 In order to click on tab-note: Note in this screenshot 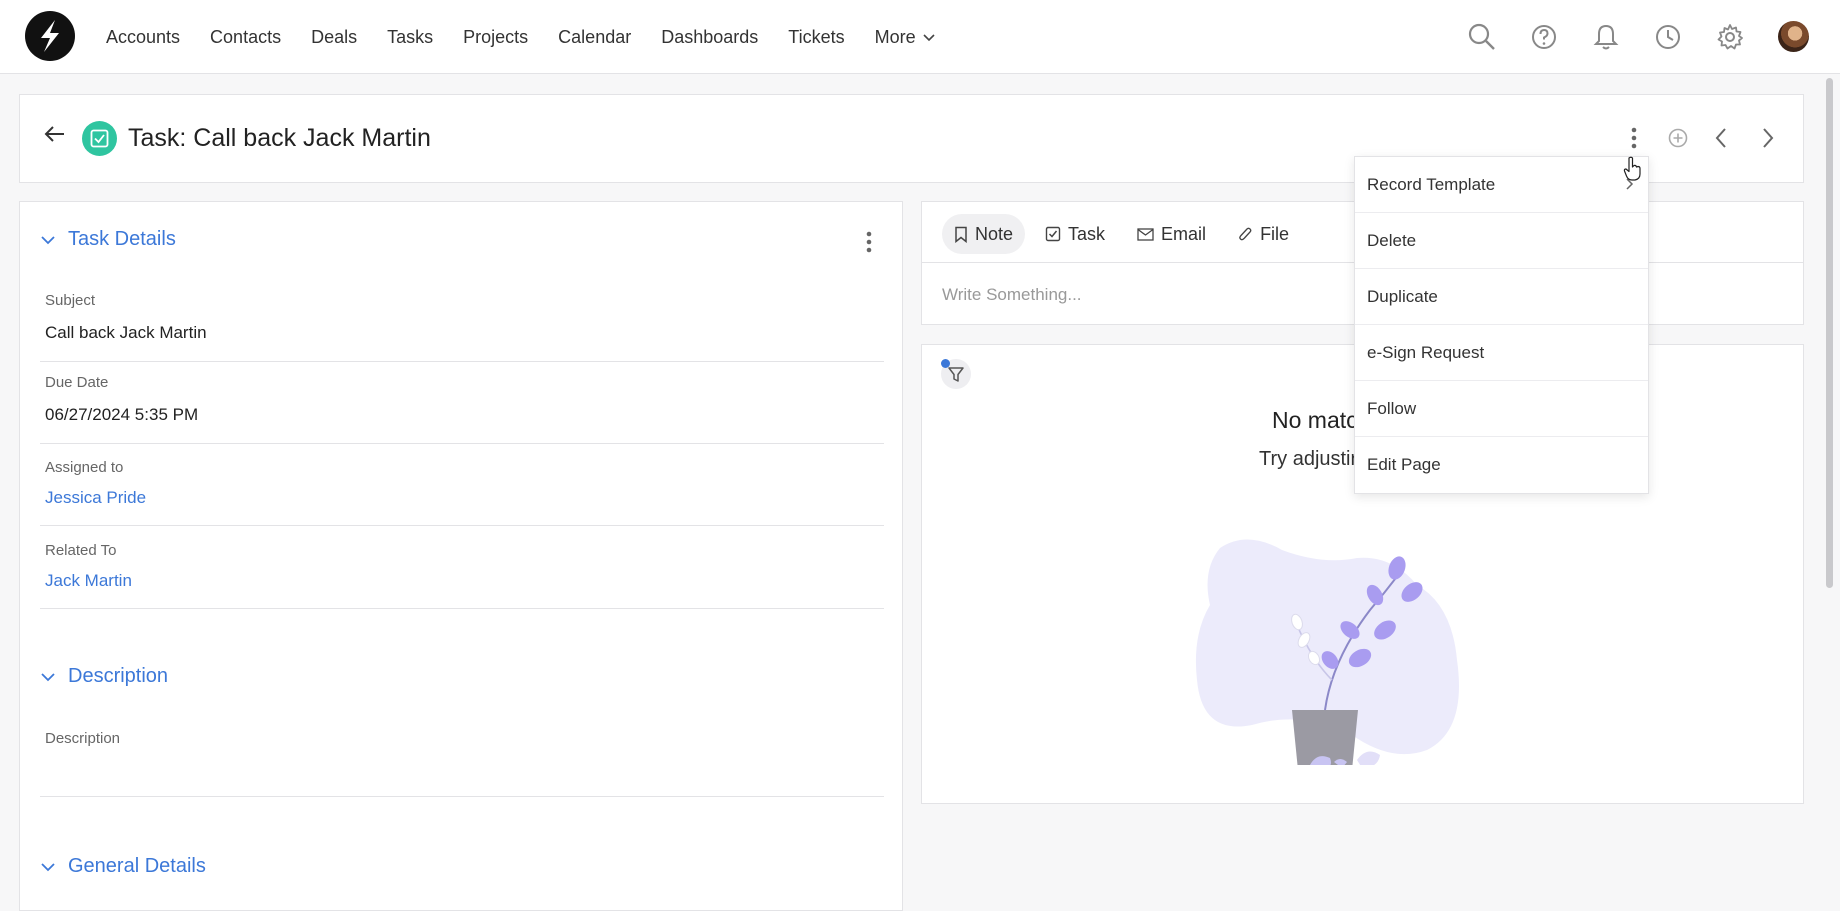, I will do `click(984, 234)`.